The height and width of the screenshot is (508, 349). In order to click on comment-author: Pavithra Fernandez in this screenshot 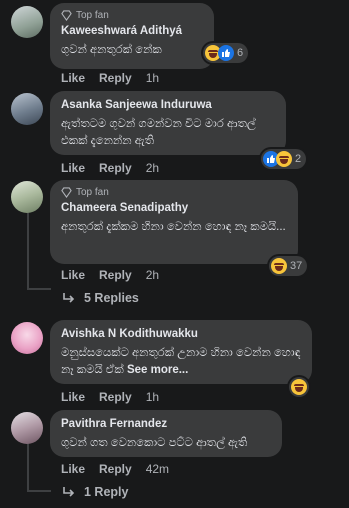, I will do `click(166, 424)`.